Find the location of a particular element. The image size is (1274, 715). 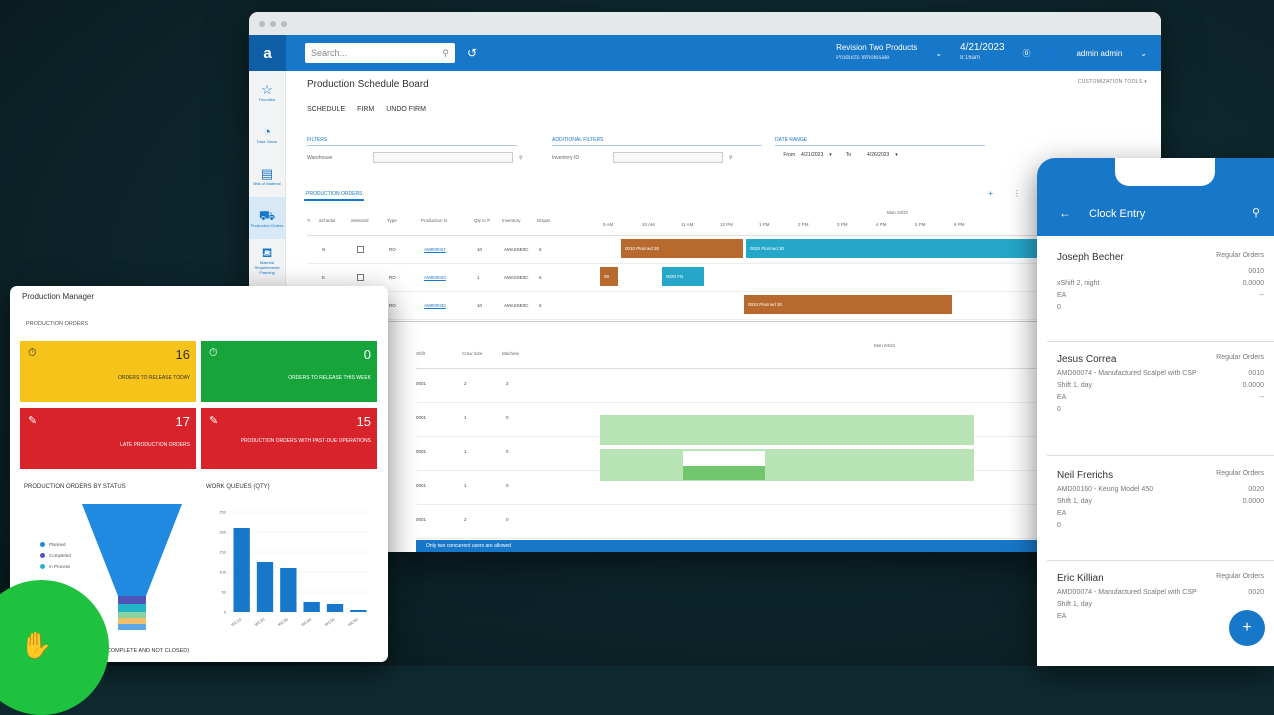

user-name: admin admin is located at coordinates (1099, 53).